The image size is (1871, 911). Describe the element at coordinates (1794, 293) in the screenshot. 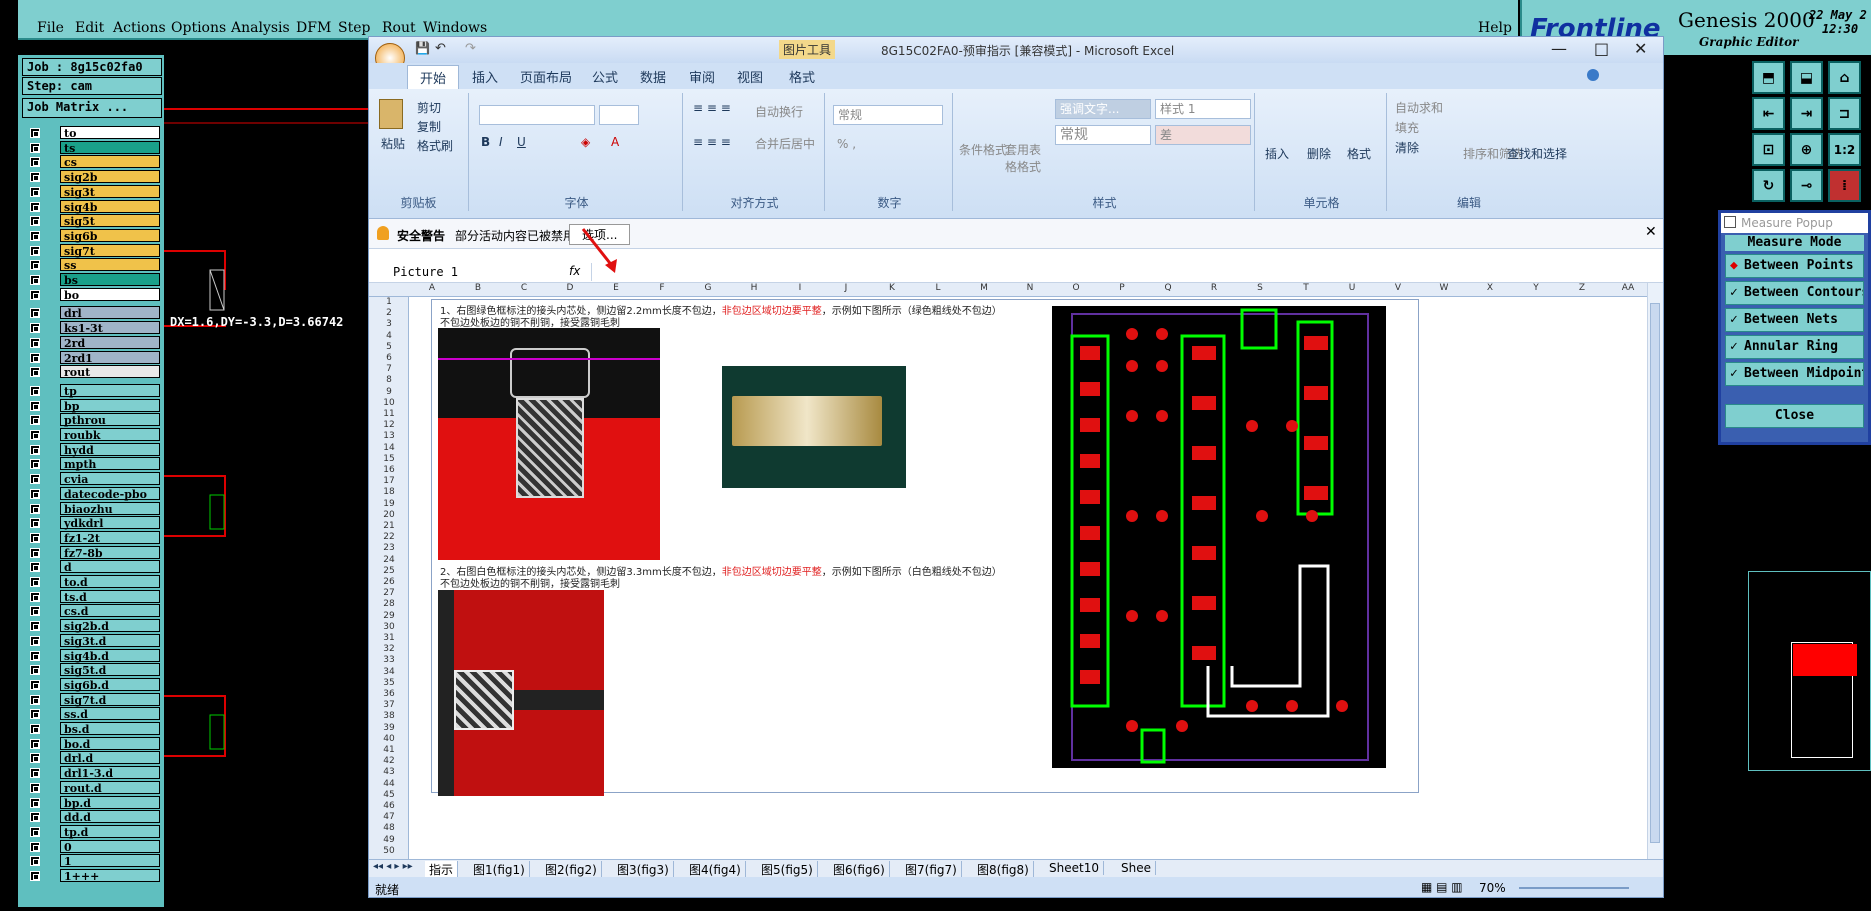

I see `between-contours-option: ✓ Between Contours` at that location.